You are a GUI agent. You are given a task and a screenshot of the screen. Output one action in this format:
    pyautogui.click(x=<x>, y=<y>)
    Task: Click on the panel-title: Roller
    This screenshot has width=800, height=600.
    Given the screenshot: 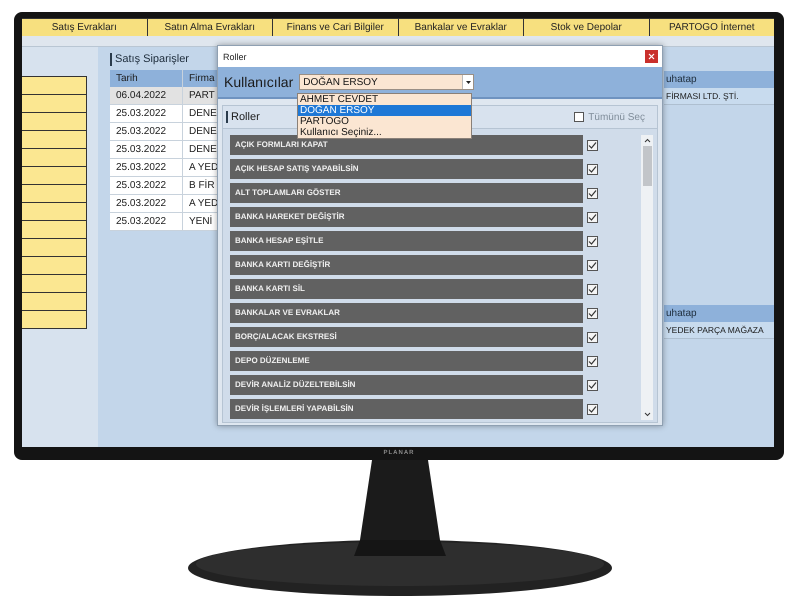 What is the action you would take?
    pyautogui.click(x=243, y=117)
    